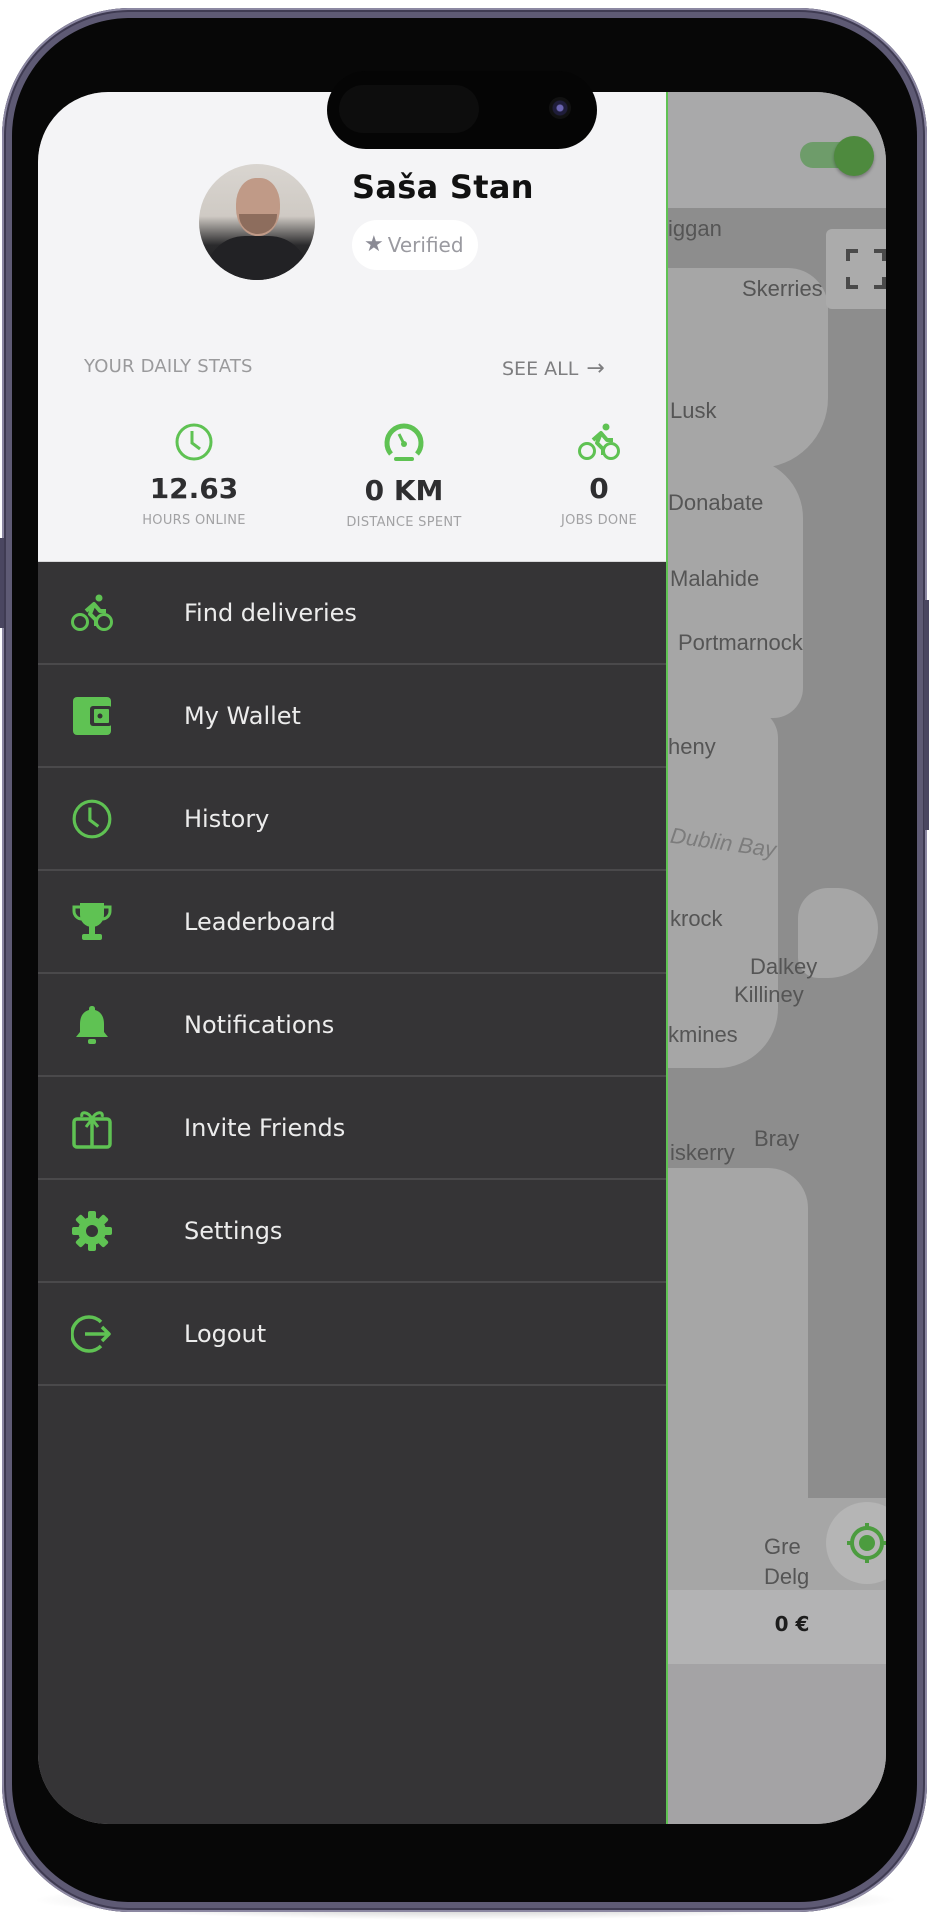 The height and width of the screenshot is (1930, 931). I want to click on trophy-icon, so click(92, 922).